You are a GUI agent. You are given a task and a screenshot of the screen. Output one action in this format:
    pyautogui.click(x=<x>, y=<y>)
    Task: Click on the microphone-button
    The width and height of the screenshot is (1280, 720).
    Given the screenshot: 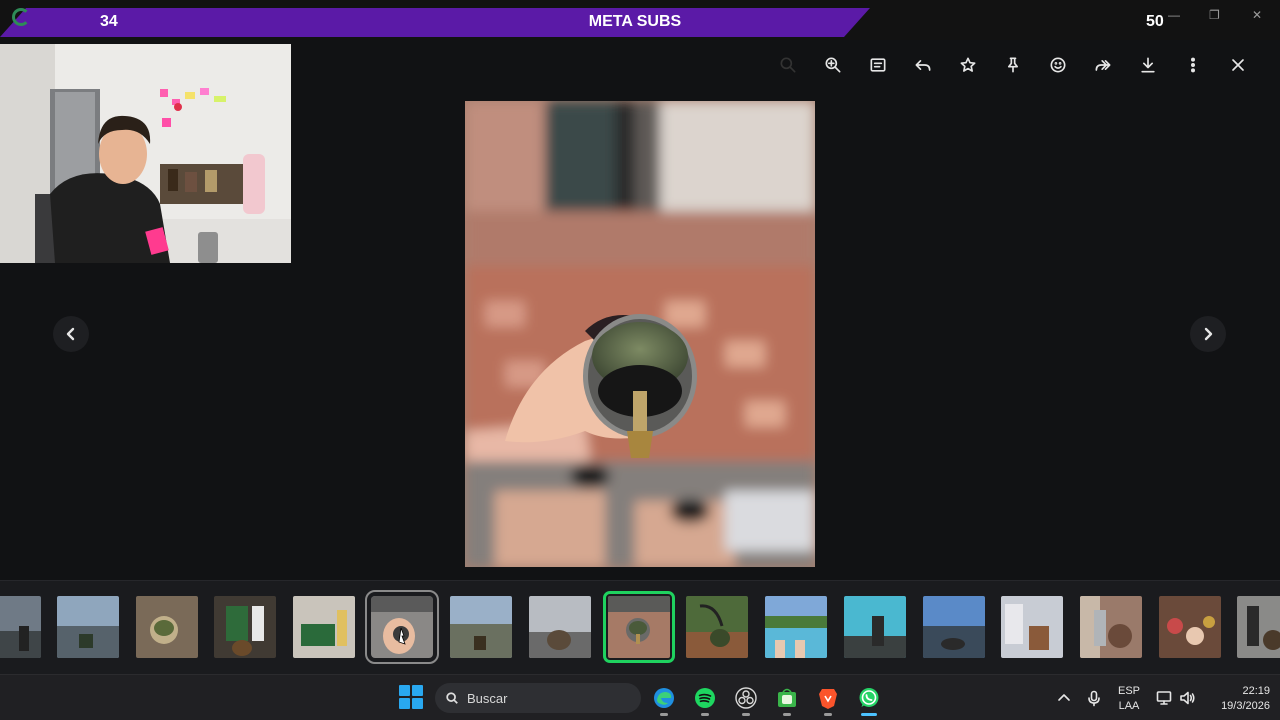 What is the action you would take?
    pyautogui.click(x=1094, y=698)
    